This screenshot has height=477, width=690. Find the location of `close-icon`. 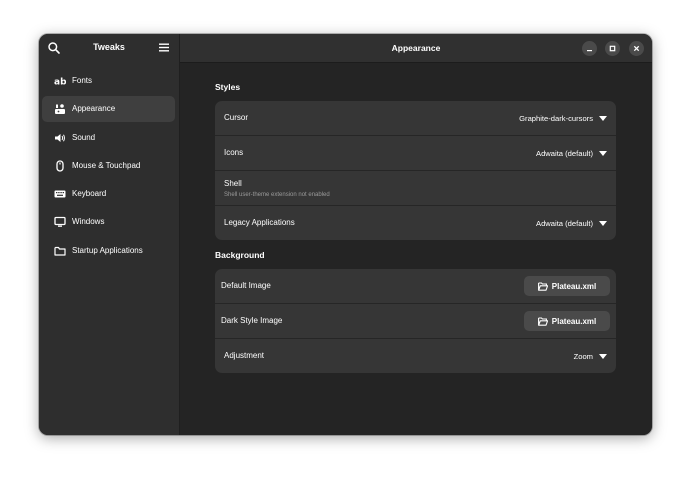

close-icon is located at coordinates (636, 48).